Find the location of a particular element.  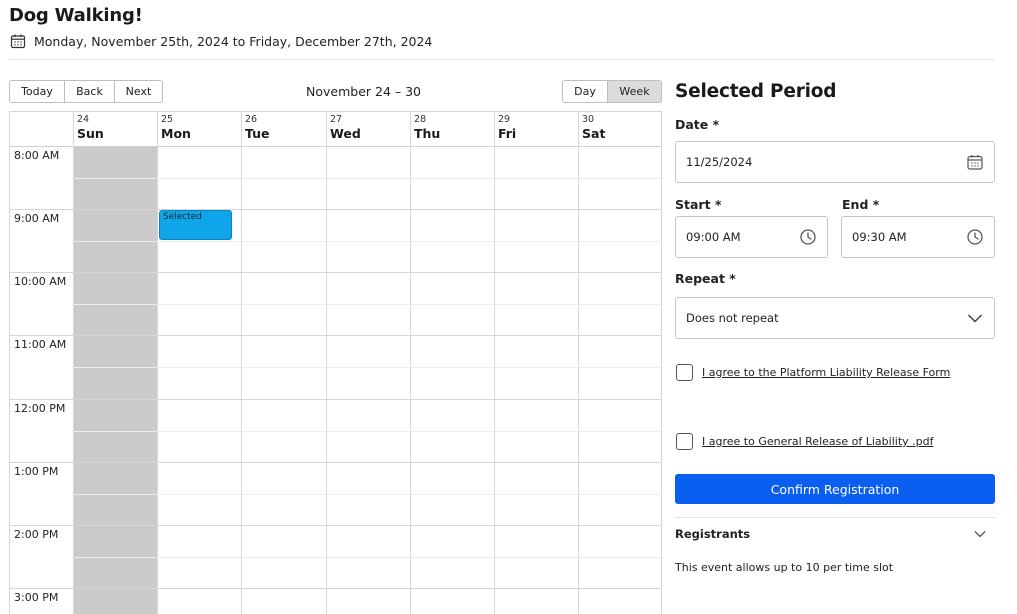

day-column-fri is located at coordinates (536, 380).